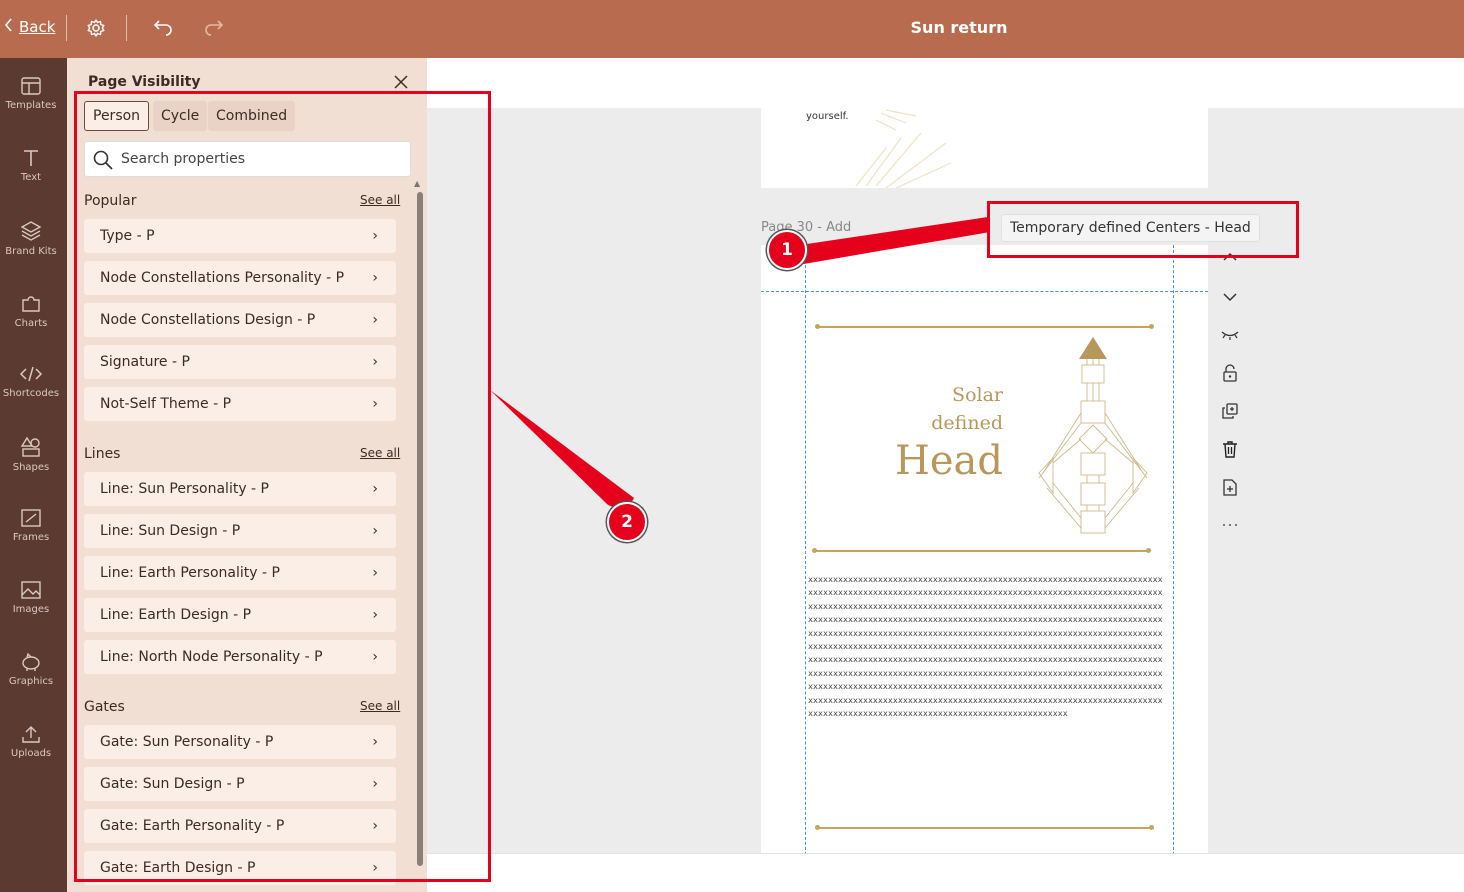 This screenshot has width=1464, height=892. I want to click on duplicate-icon, so click(1230, 411).